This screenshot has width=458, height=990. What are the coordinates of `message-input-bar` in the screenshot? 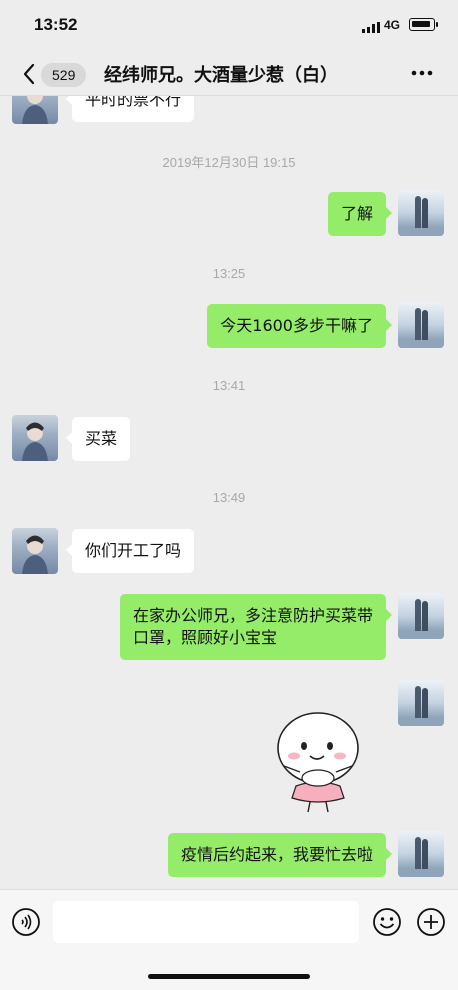 It's located at (229, 920).